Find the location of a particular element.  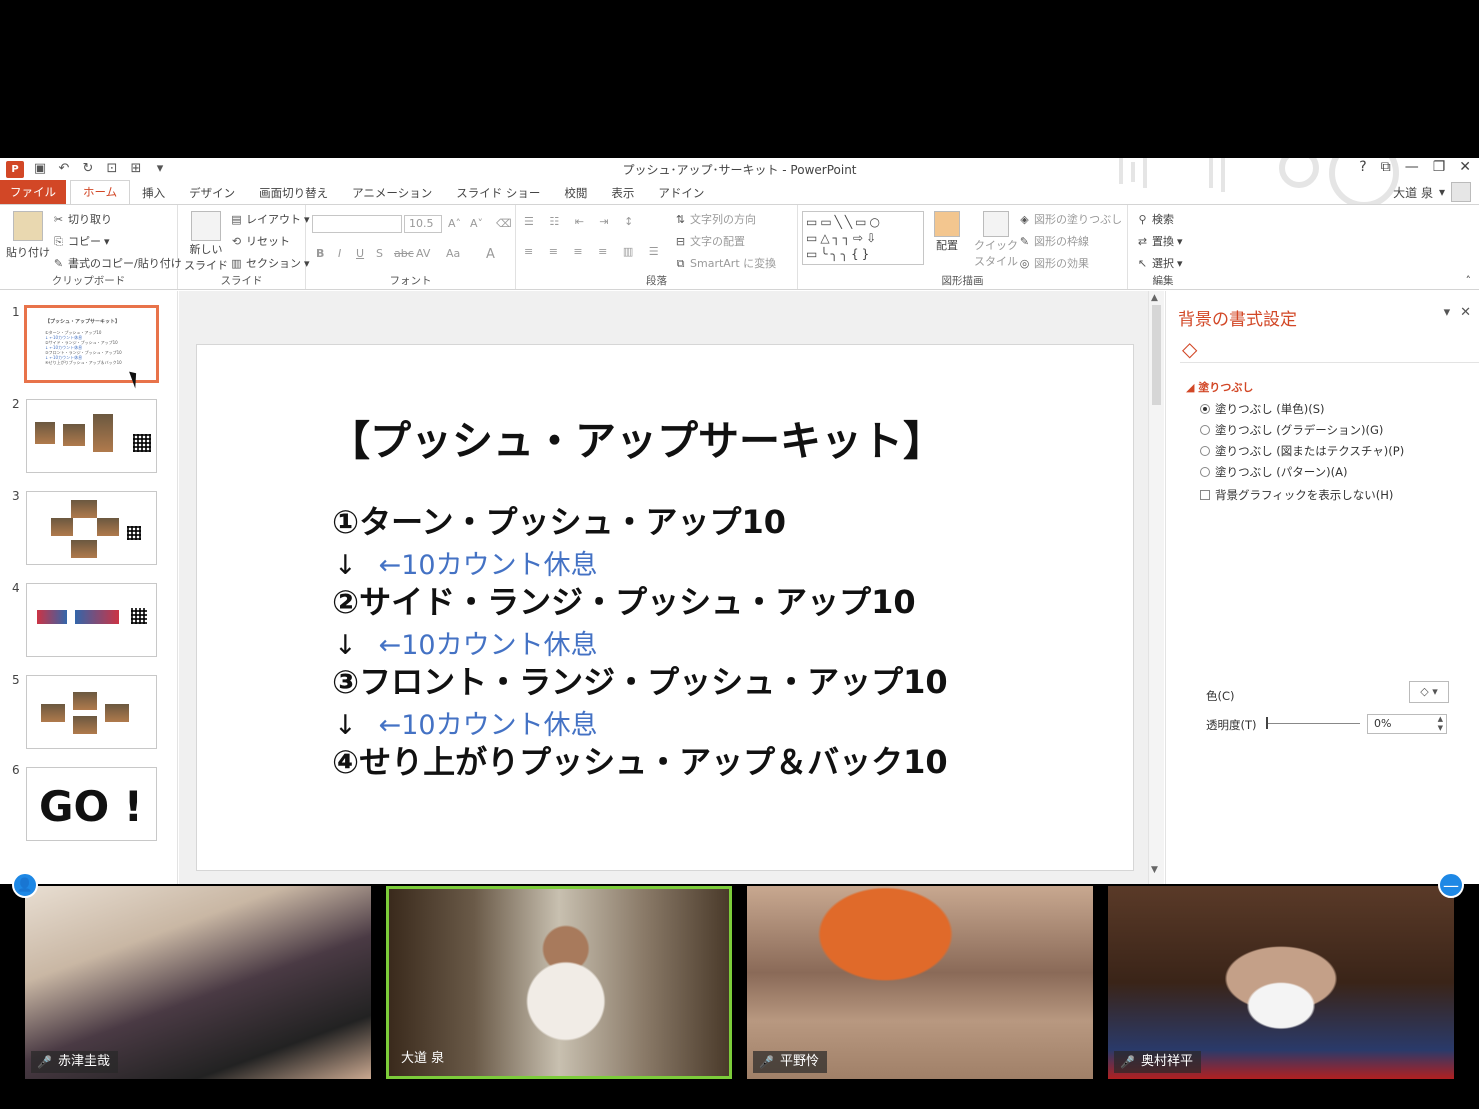

hide-background-graphics-checkbox: 背景グラフィックを表示しない(H) is located at coordinates (1296, 495).